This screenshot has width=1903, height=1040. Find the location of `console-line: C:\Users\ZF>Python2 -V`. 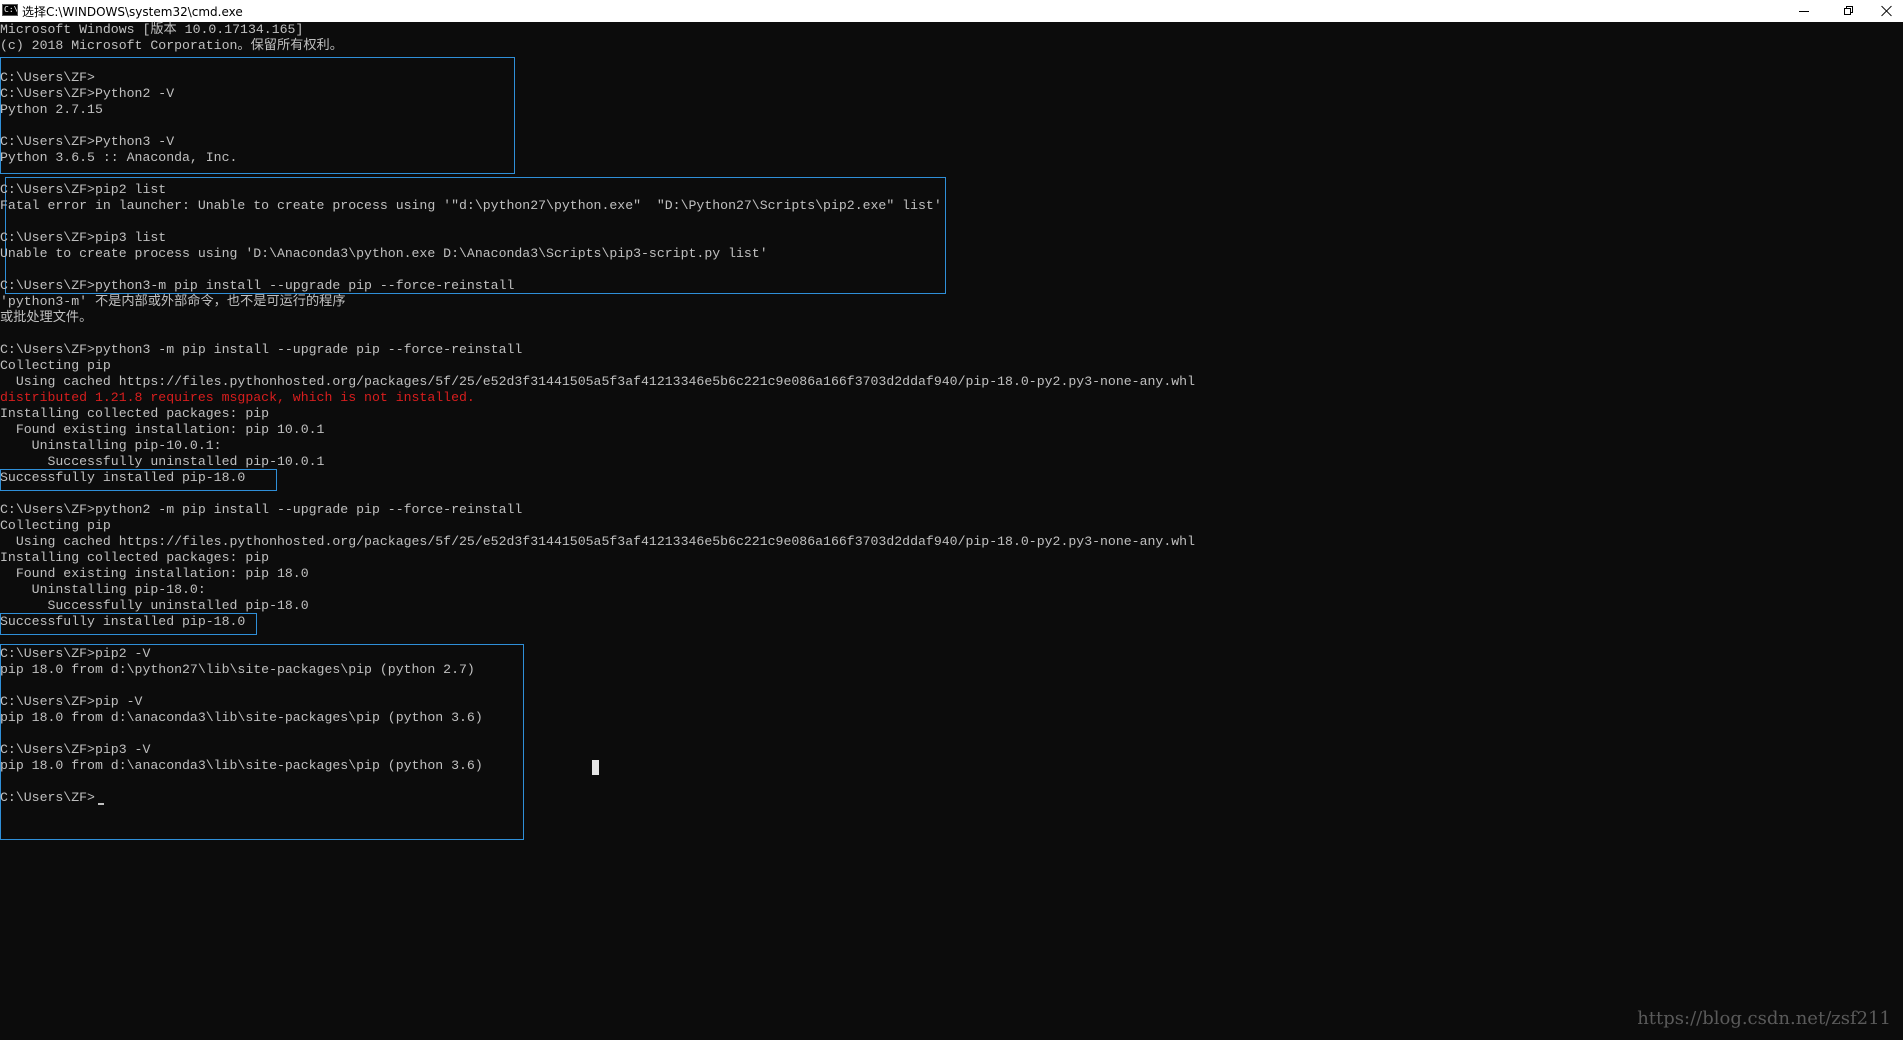

console-line: C:\Users\ZF>Python2 -V is located at coordinates (87, 93).